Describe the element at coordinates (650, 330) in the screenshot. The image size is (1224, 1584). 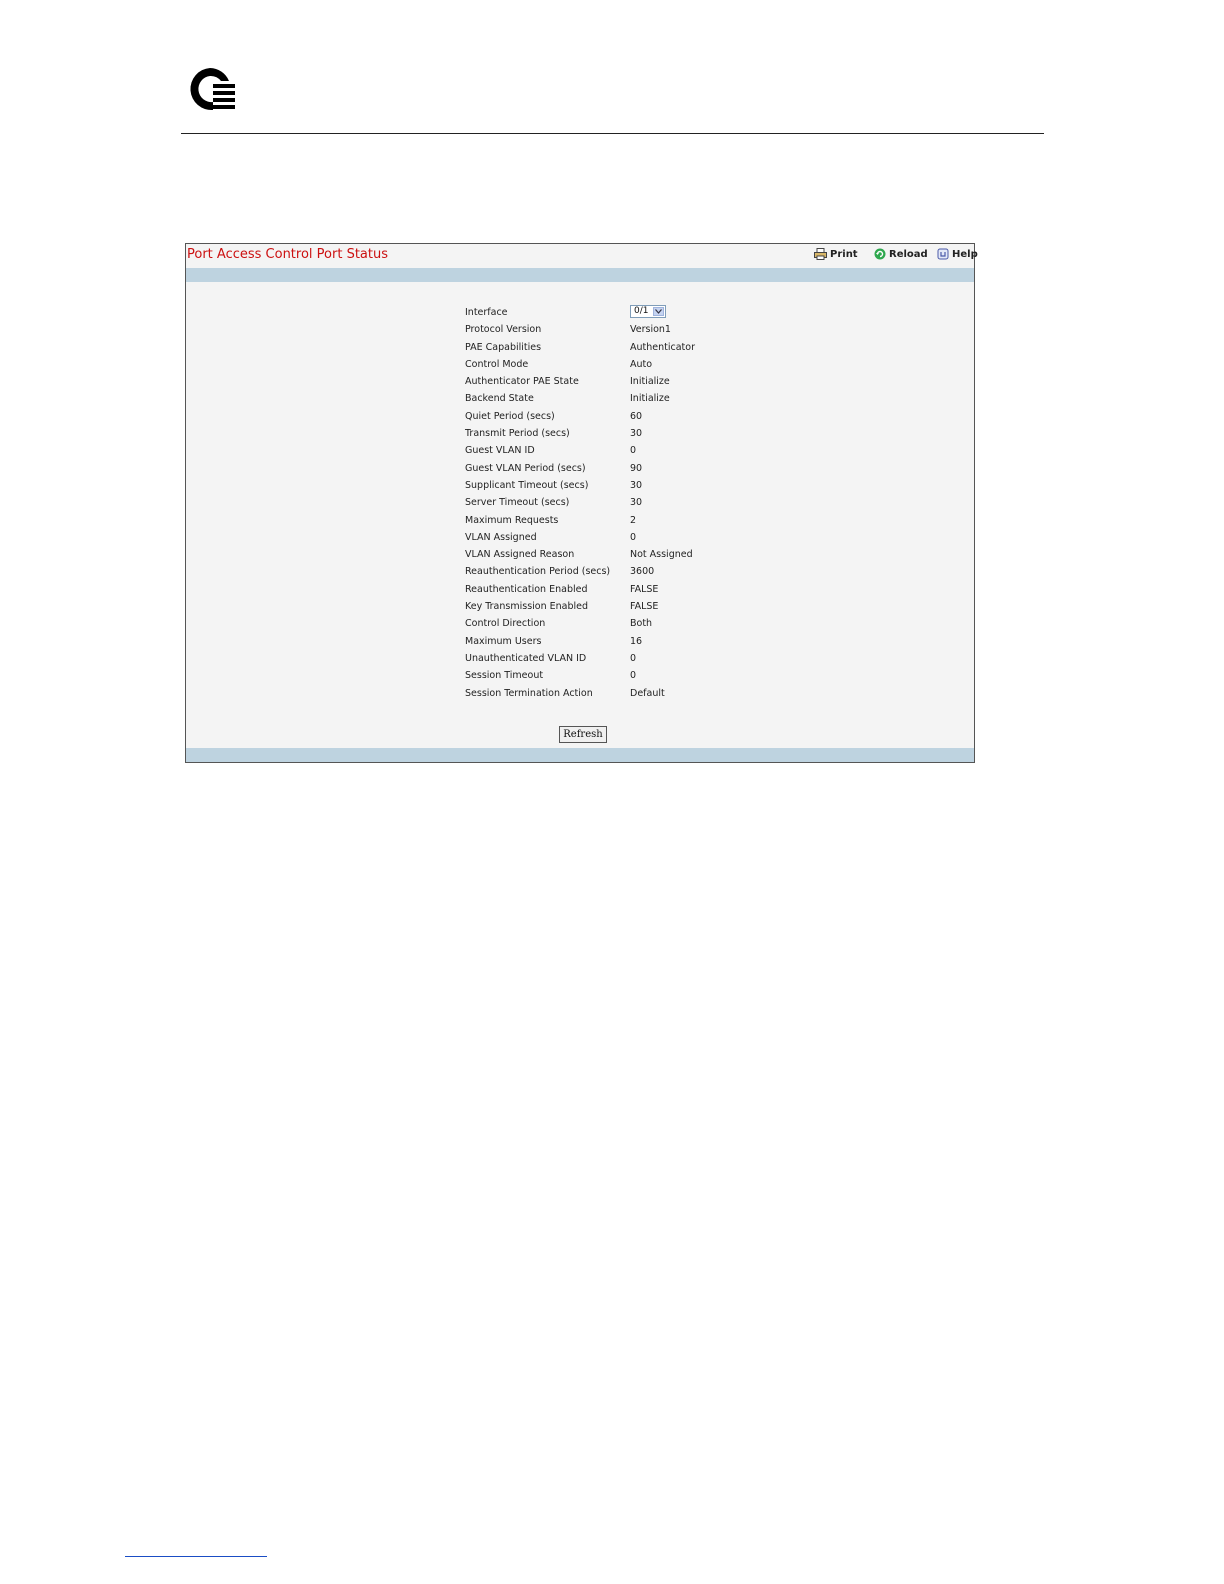
I see `field-value: Version1` at that location.